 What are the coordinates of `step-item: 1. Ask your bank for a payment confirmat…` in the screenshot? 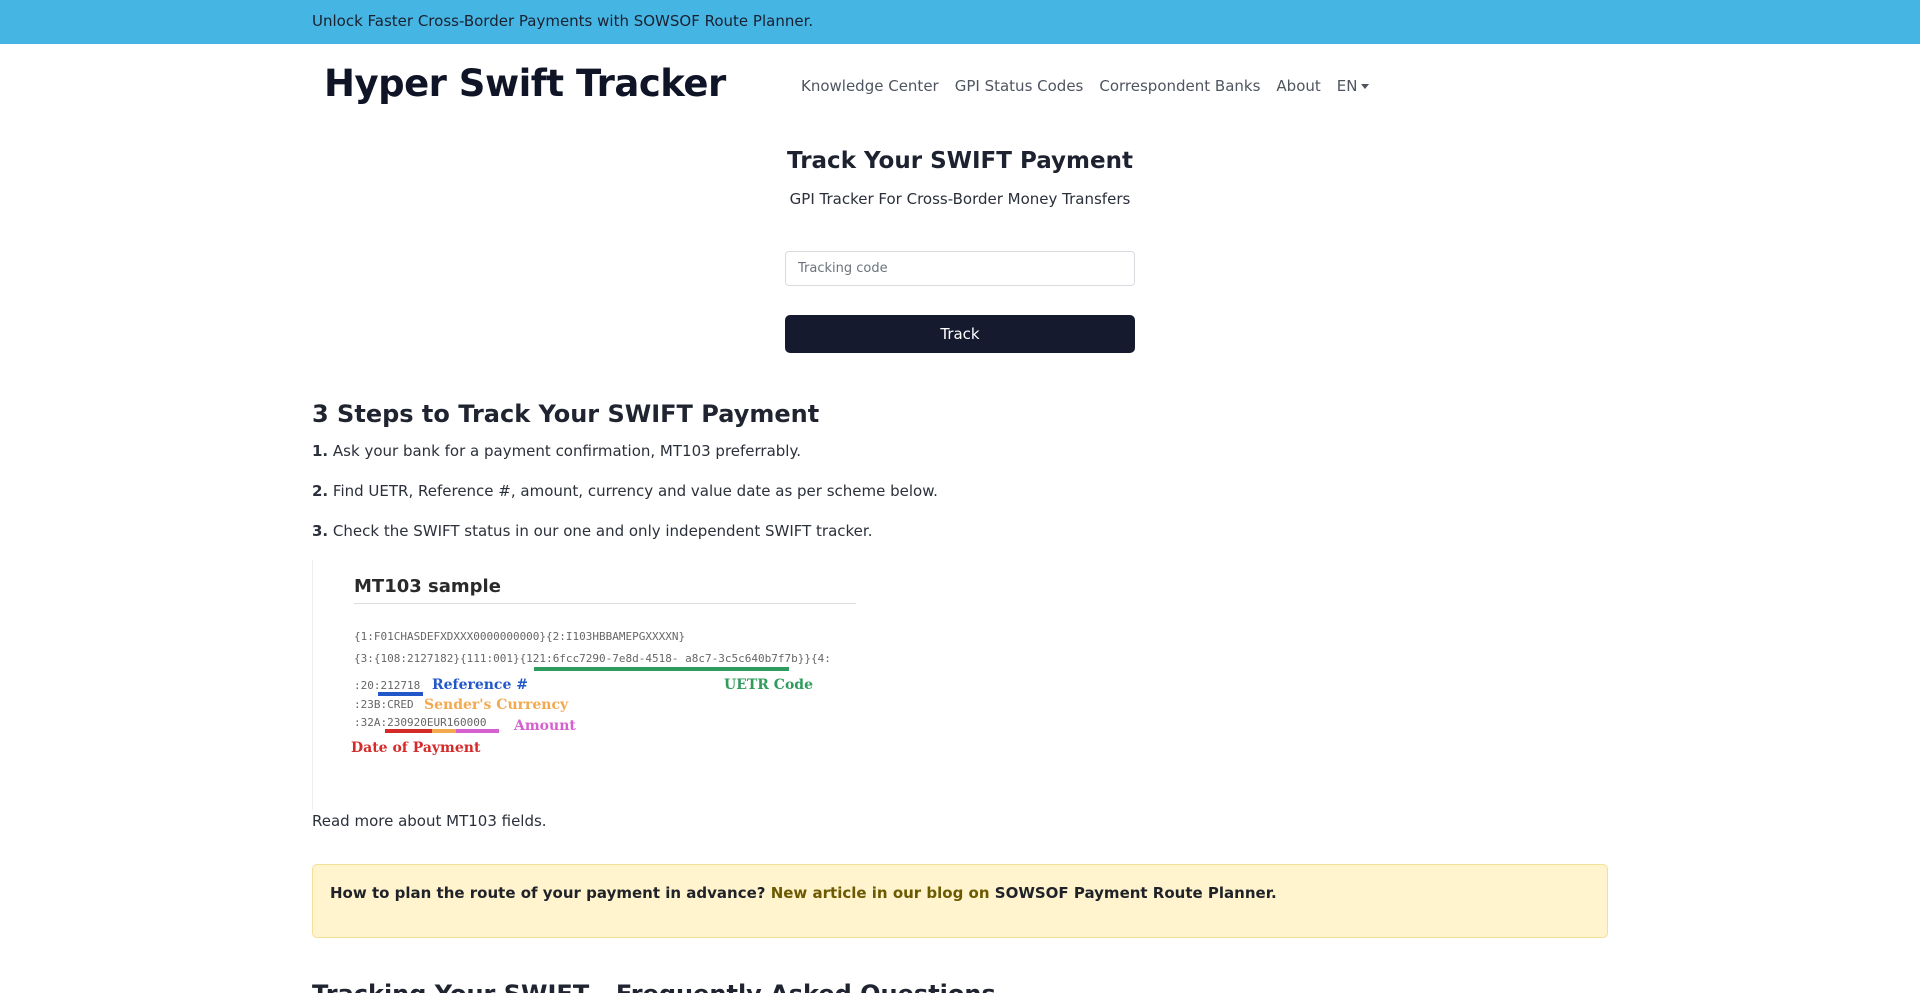 It's located at (556, 451).